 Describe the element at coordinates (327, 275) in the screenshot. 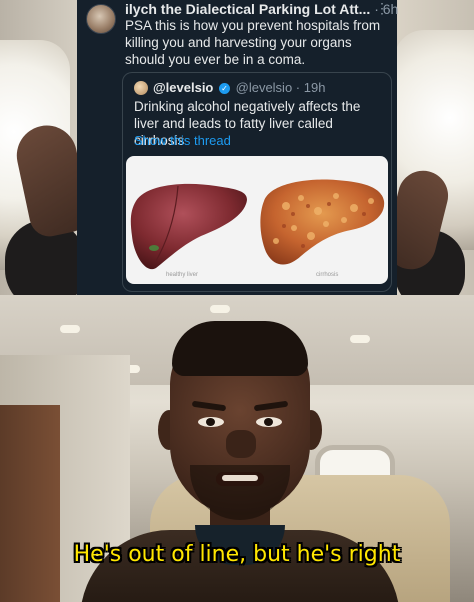

I see `cirrhosis-caption: cirrhosis` at that location.